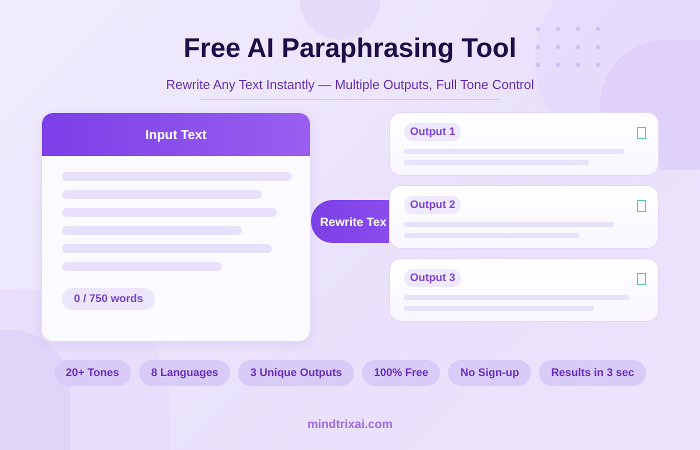  I want to click on feature-tag: Results in 3 sec, so click(592, 373).